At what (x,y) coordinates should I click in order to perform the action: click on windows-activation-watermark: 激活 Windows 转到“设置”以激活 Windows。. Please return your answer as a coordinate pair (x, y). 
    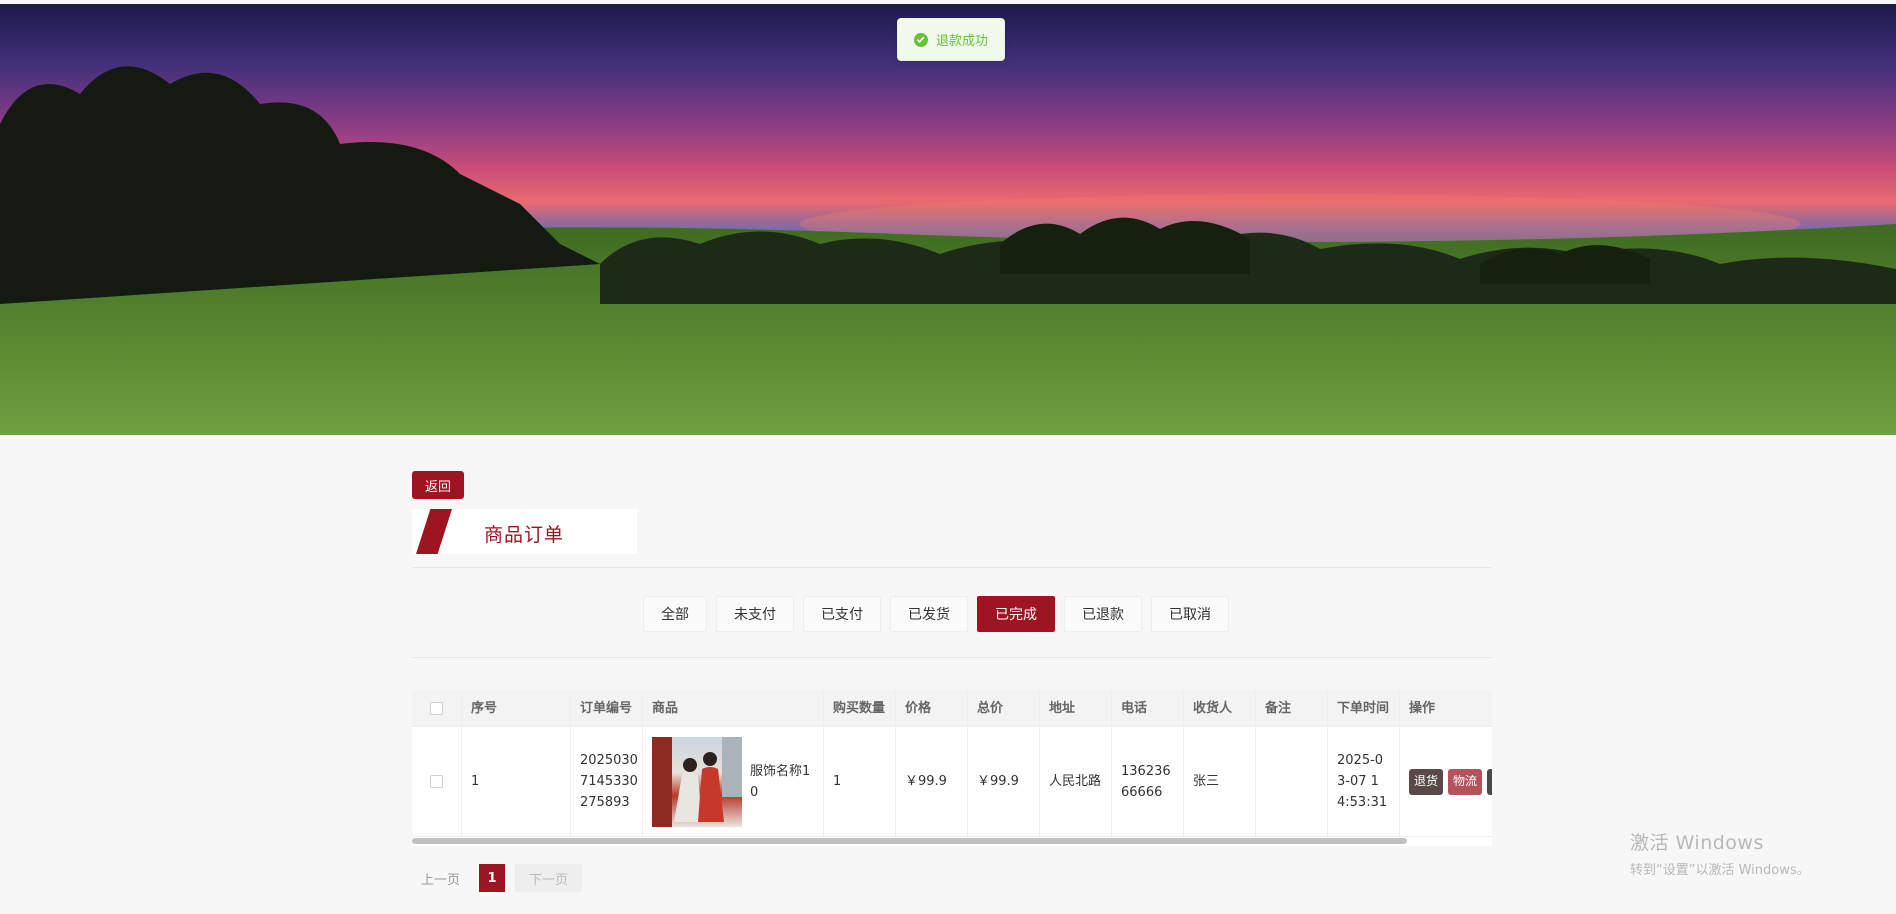
    Looking at the image, I should click on (1720, 853).